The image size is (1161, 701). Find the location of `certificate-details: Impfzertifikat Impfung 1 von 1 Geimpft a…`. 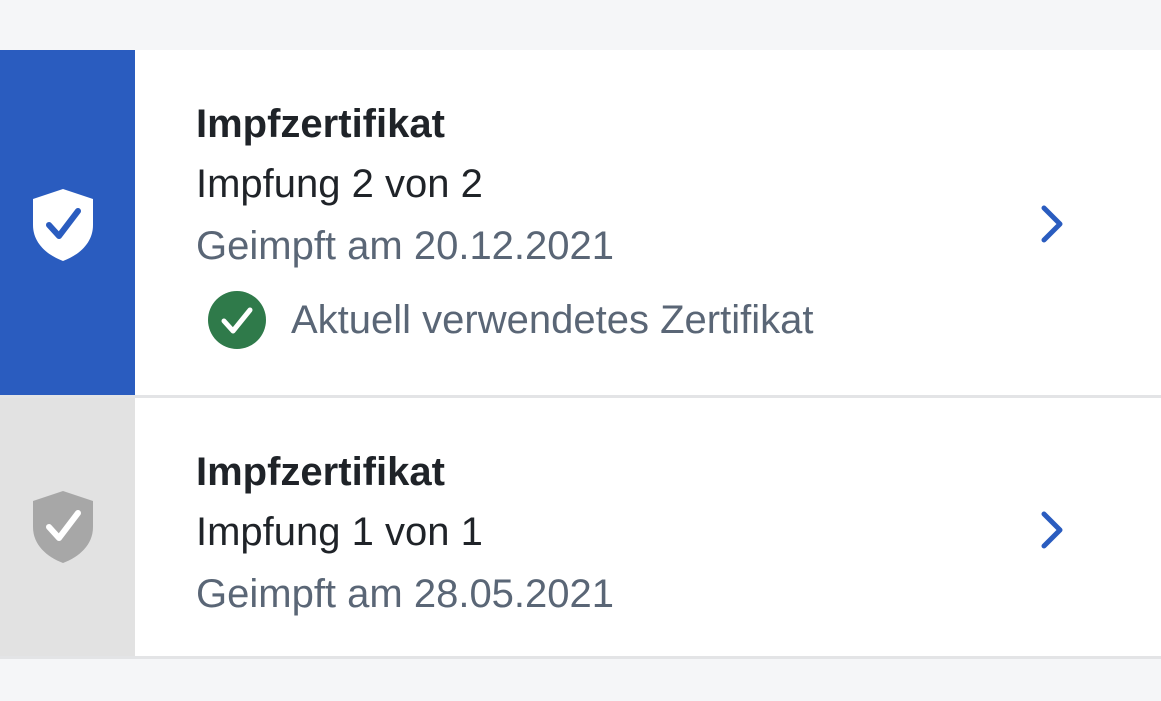

certificate-details: Impfzertifikat Impfung 1 von 1 Geimpft a… is located at coordinates (405, 534).